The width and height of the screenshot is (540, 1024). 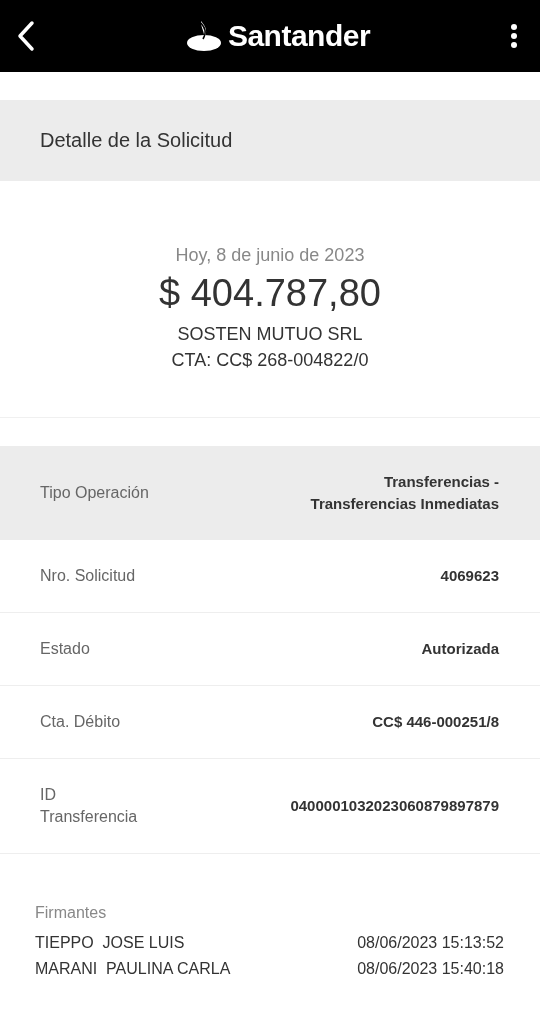 What do you see at coordinates (89, 806) in the screenshot?
I see `detail-label: ID Transferencia` at bounding box center [89, 806].